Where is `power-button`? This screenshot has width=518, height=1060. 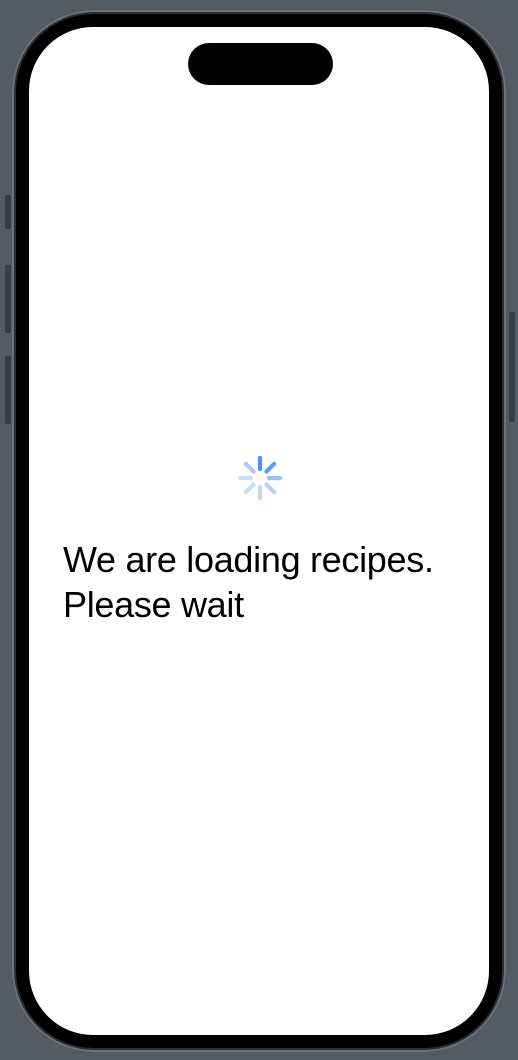 power-button is located at coordinates (512, 367).